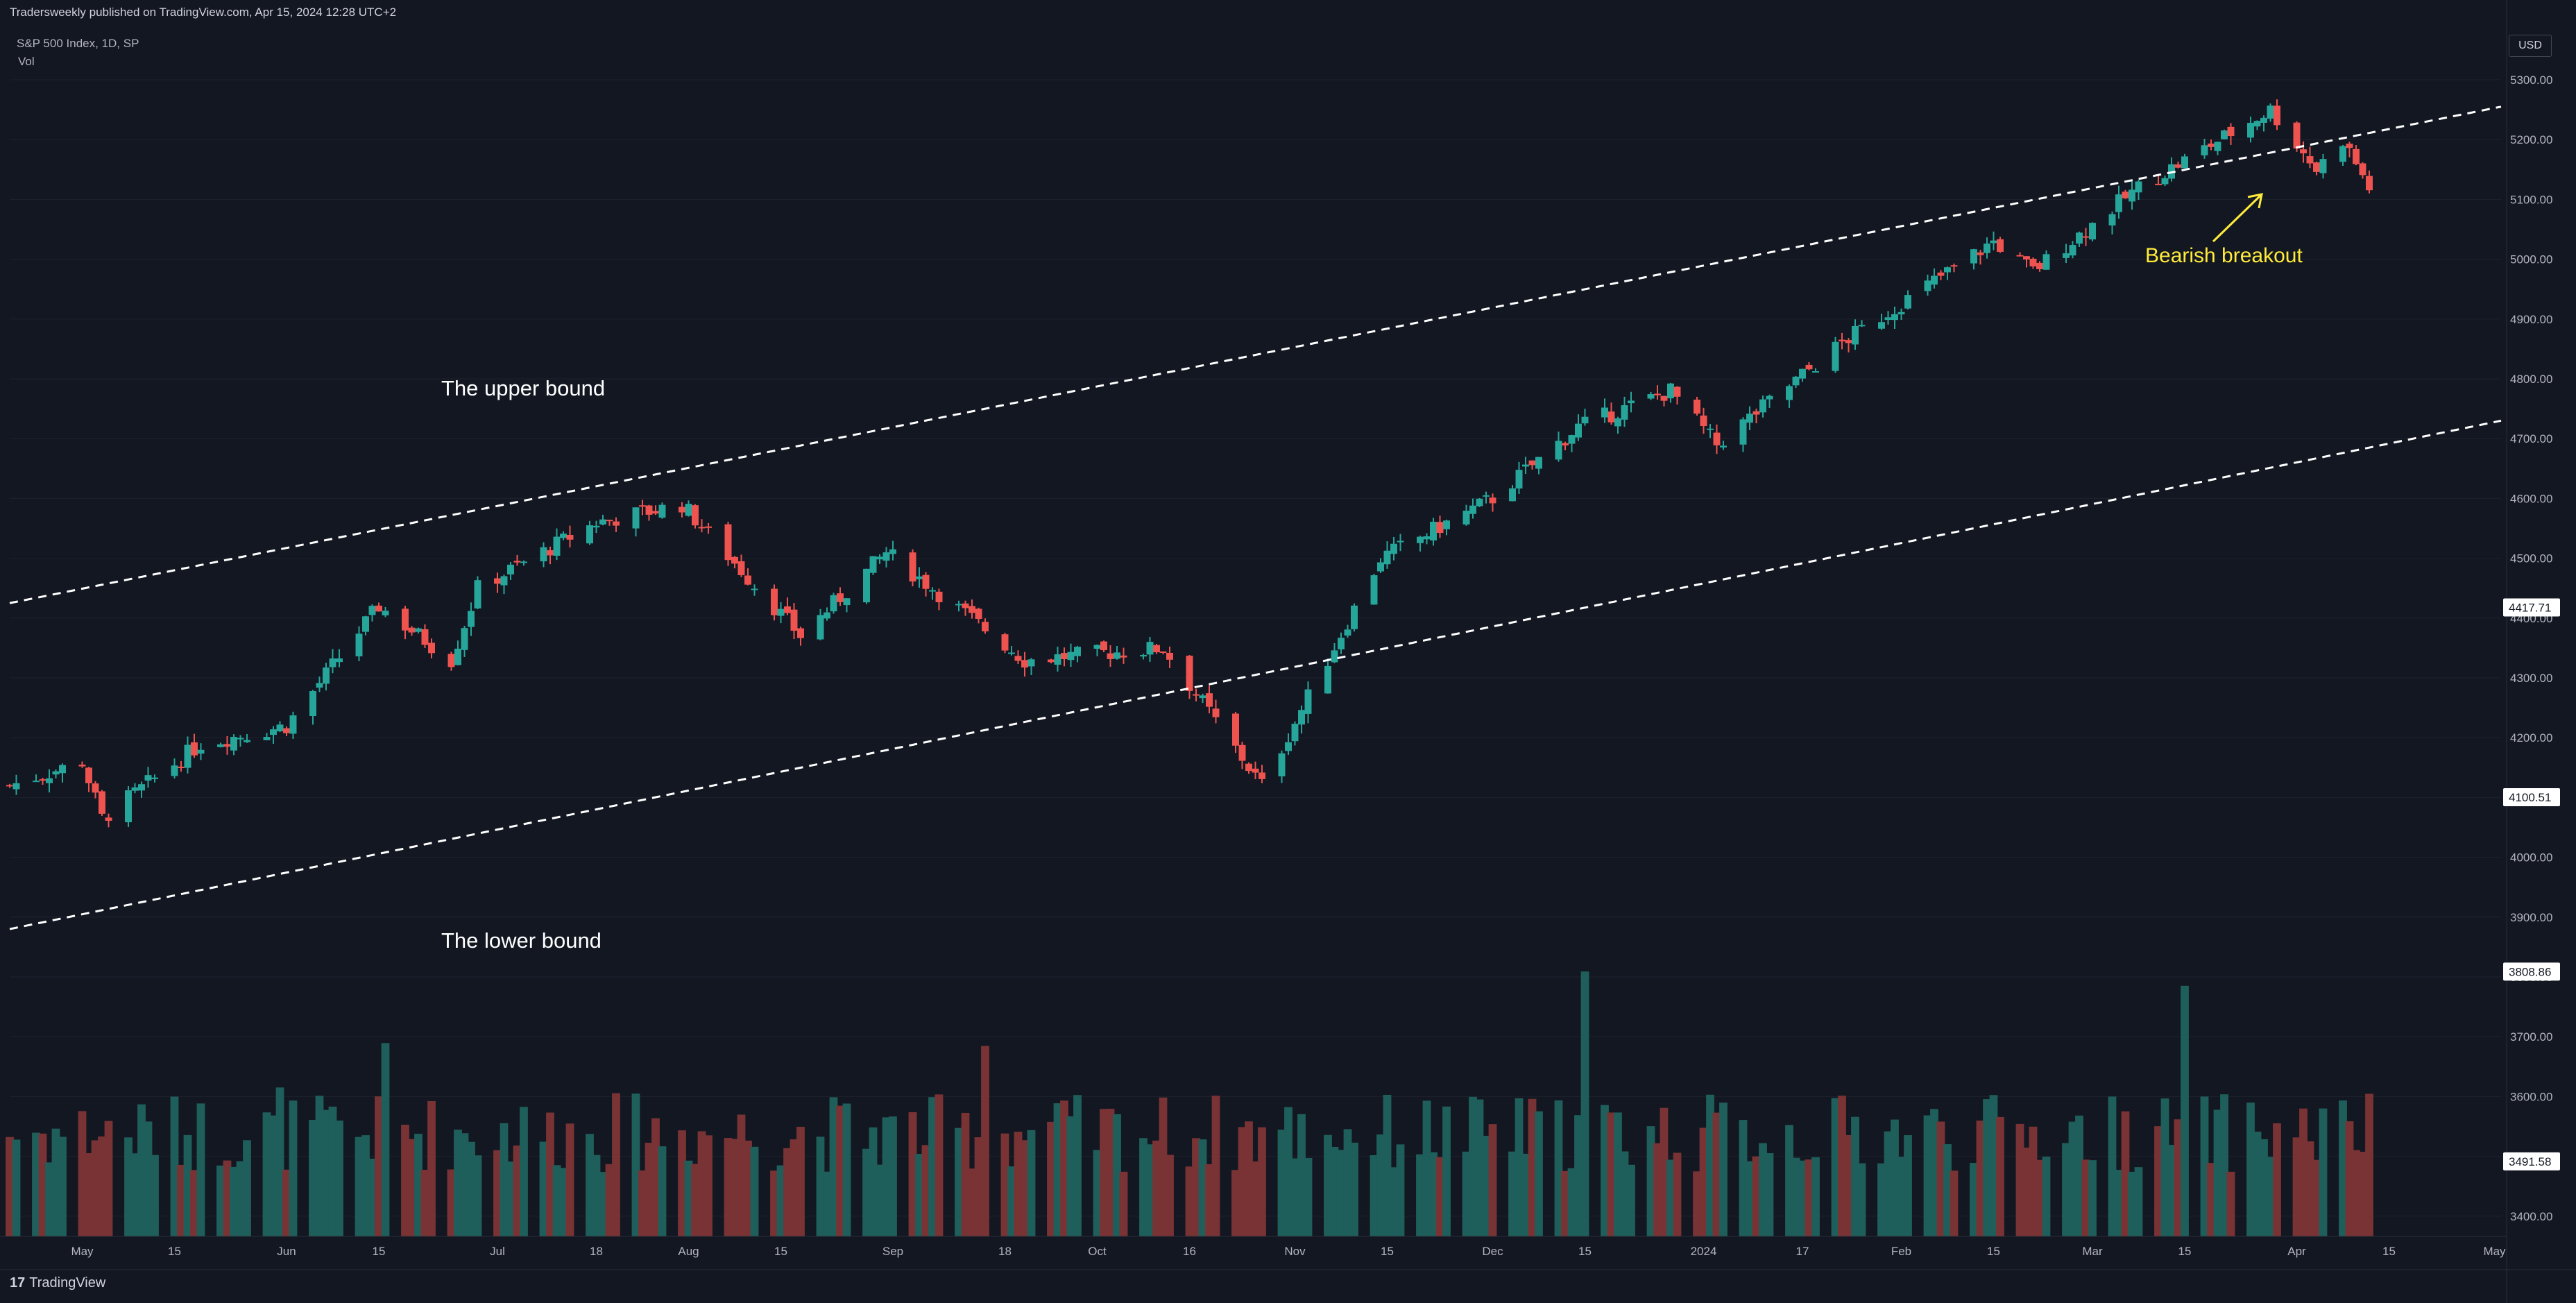  Describe the element at coordinates (26, 62) in the screenshot. I see `volume-legend: Vol` at that location.